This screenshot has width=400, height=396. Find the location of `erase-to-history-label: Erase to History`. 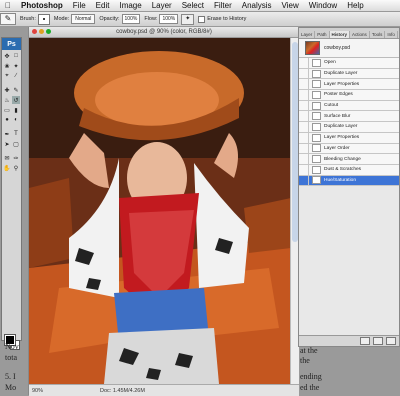

erase-to-history-label: Erase to History is located at coordinates (227, 19).